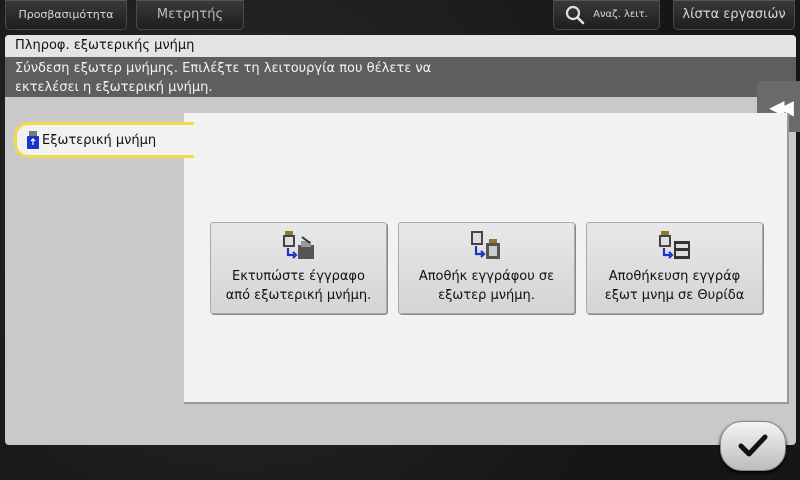 Image resolution: width=800 pixels, height=480 pixels. I want to click on tab-external-memory: Εξωτερική μνήμη, so click(104, 140).